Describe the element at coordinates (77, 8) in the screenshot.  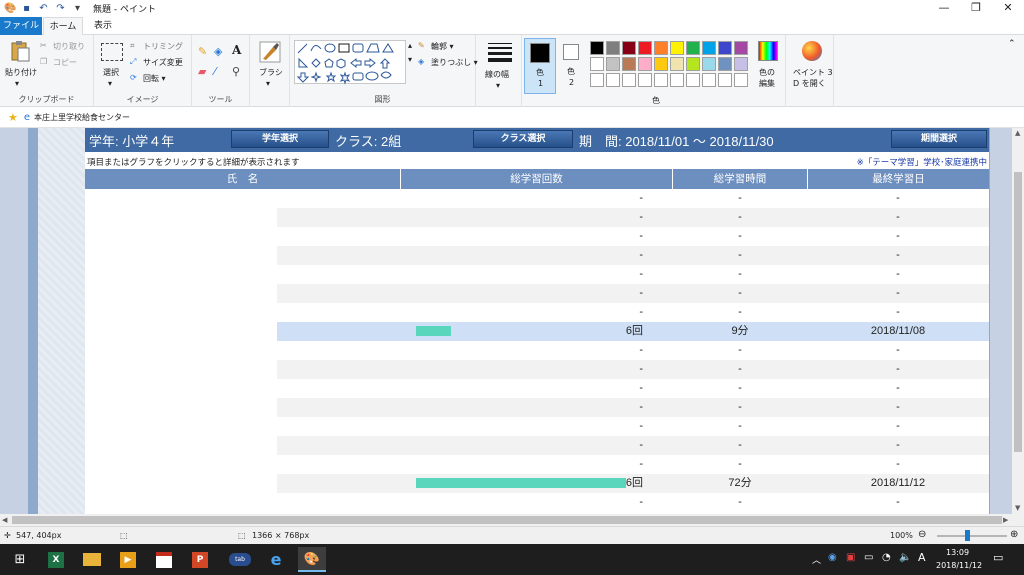
I see `customize-qa-icon: ▾` at that location.